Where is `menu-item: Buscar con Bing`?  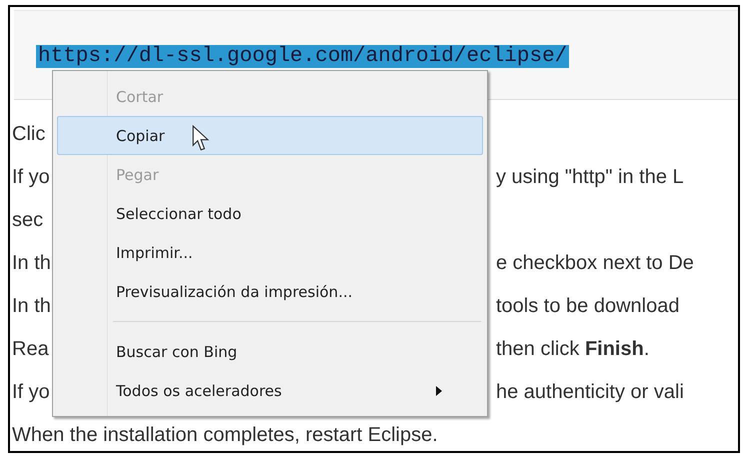
menu-item: Buscar con Bing is located at coordinates (270, 351).